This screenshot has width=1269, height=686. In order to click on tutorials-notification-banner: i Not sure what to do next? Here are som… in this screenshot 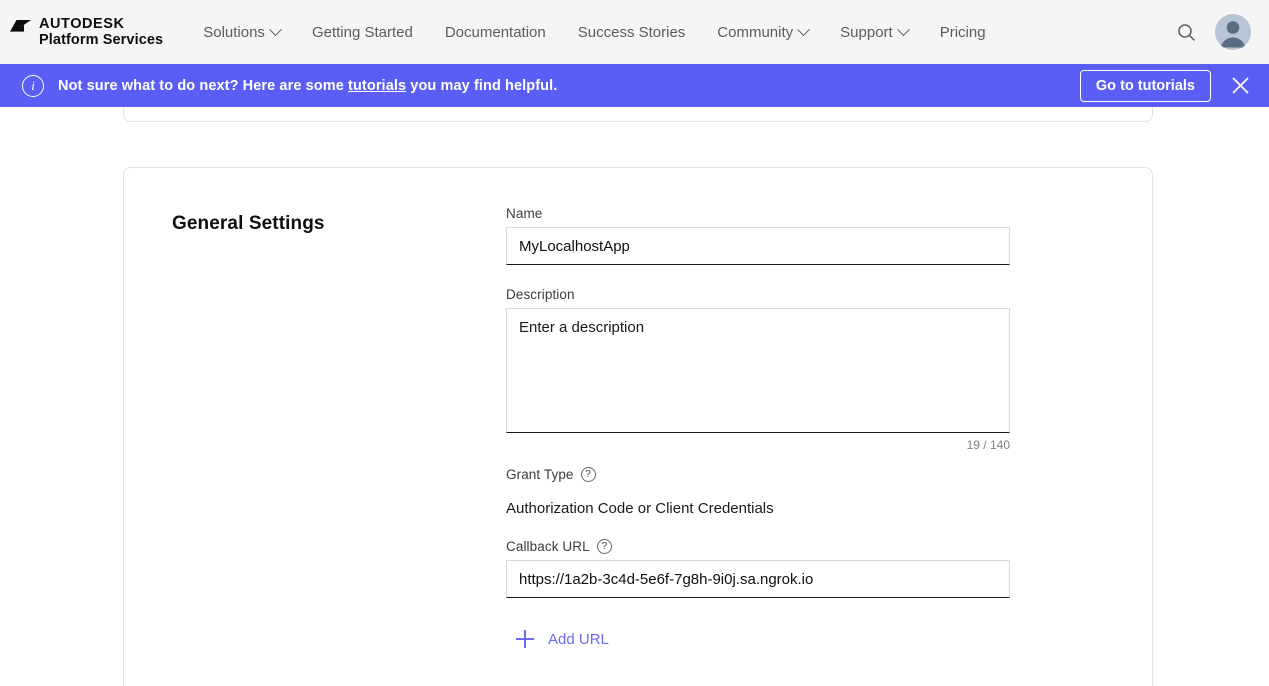, I will do `click(634, 85)`.